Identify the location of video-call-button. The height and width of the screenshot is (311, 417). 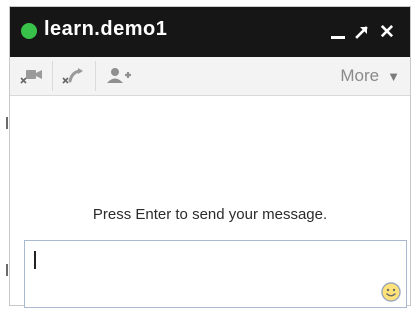
(32, 76).